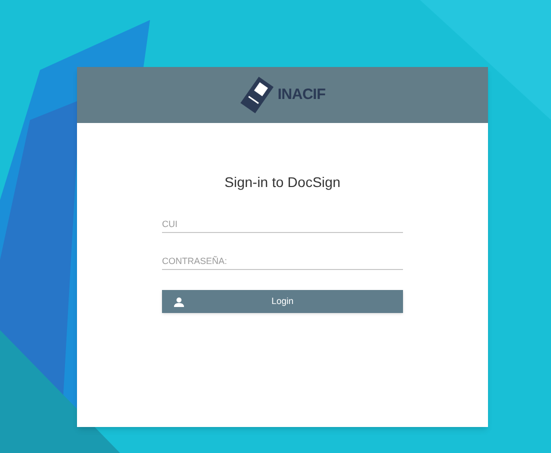  What do you see at coordinates (282, 301) in the screenshot?
I see `login-button: Login` at bounding box center [282, 301].